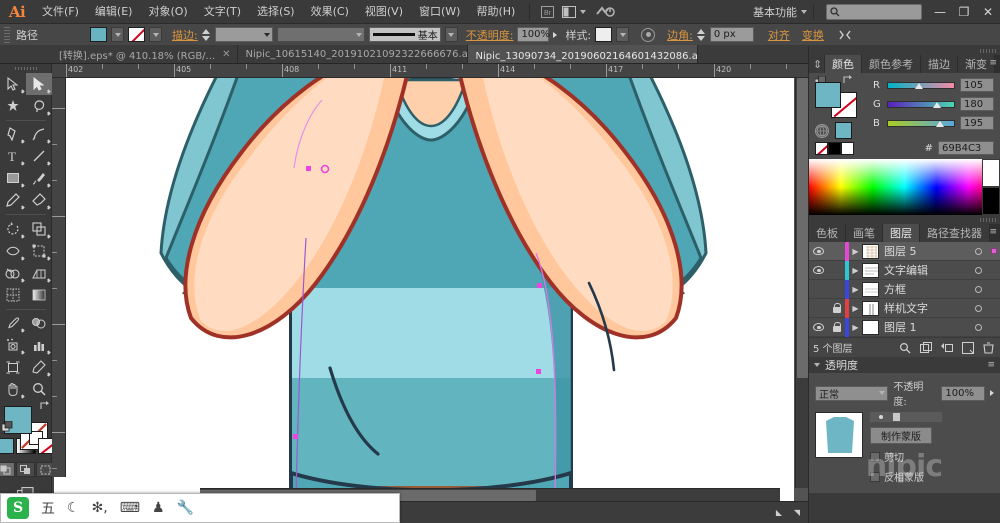 The height and width of the screenshot is (523, 1000). What do you see at coordinates (623, 34) in the screenshot?
I see `style-dropdown` at bounding box center [623, 34].